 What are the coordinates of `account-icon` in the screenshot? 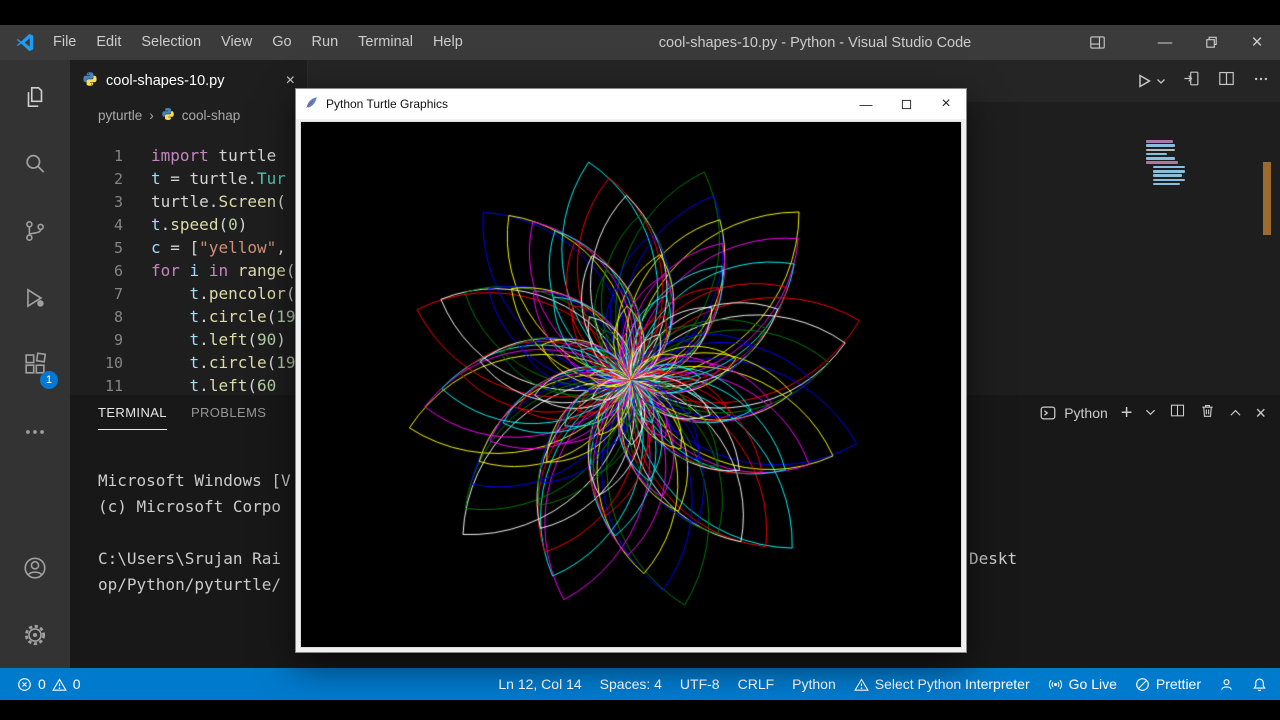 It's located at (35, 567).